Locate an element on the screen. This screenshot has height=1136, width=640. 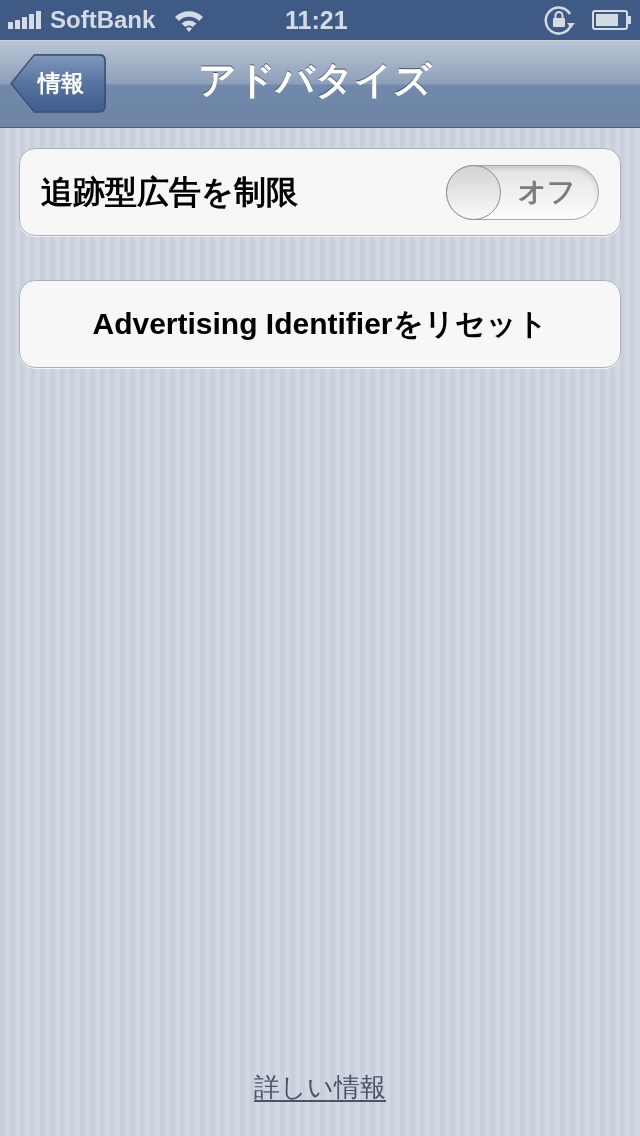
back-button: 情報 is located at coordinates (58, 83).